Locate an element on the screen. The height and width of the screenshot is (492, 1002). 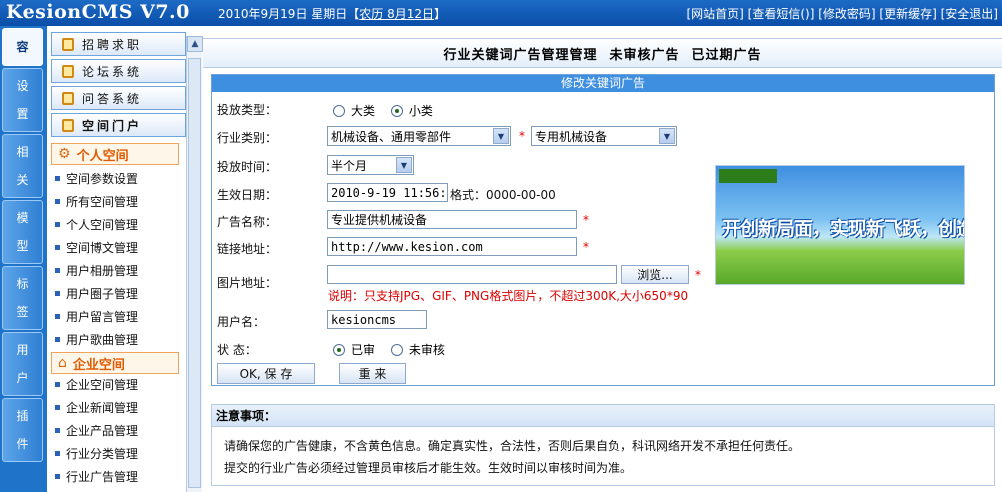
home-icon: ⌂ is located at coordinates (62, 363).